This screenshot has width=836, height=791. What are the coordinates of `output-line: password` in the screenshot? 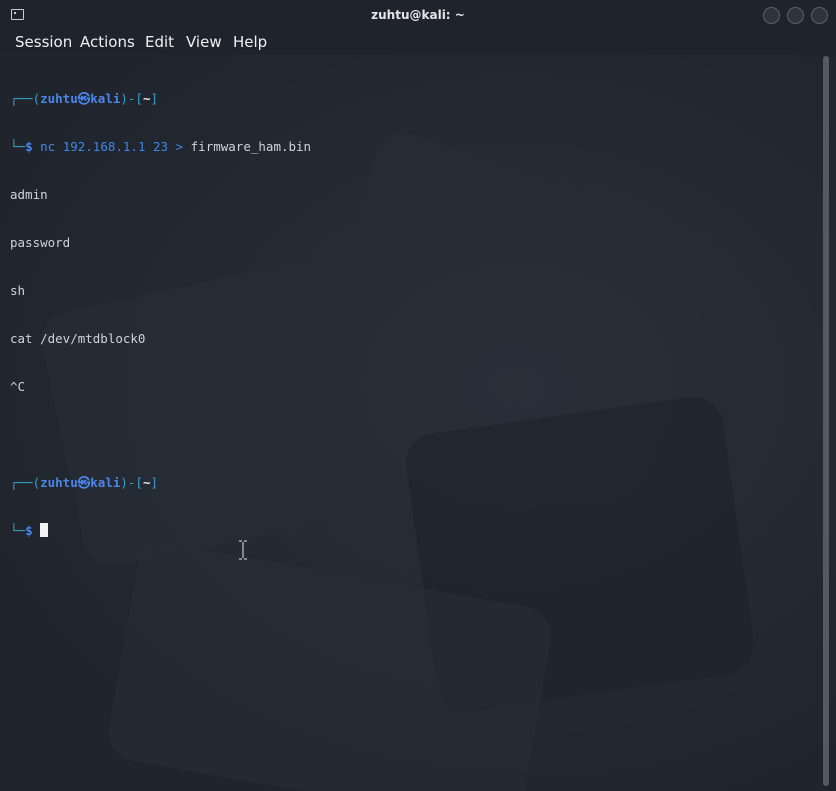 It's located at (40, 242).